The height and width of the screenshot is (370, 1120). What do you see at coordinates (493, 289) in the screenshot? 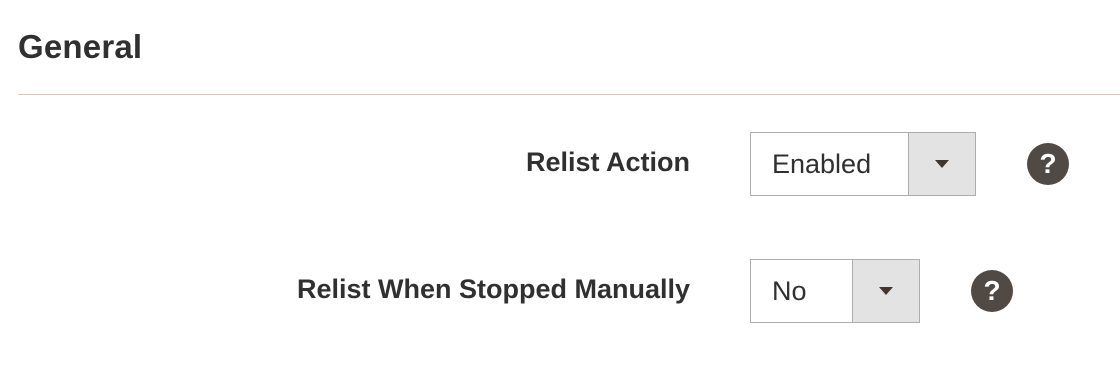
I see `field-label-relist-when-stopped-manually: Relist When Stopped Manually` at bounding box center [493, 289].